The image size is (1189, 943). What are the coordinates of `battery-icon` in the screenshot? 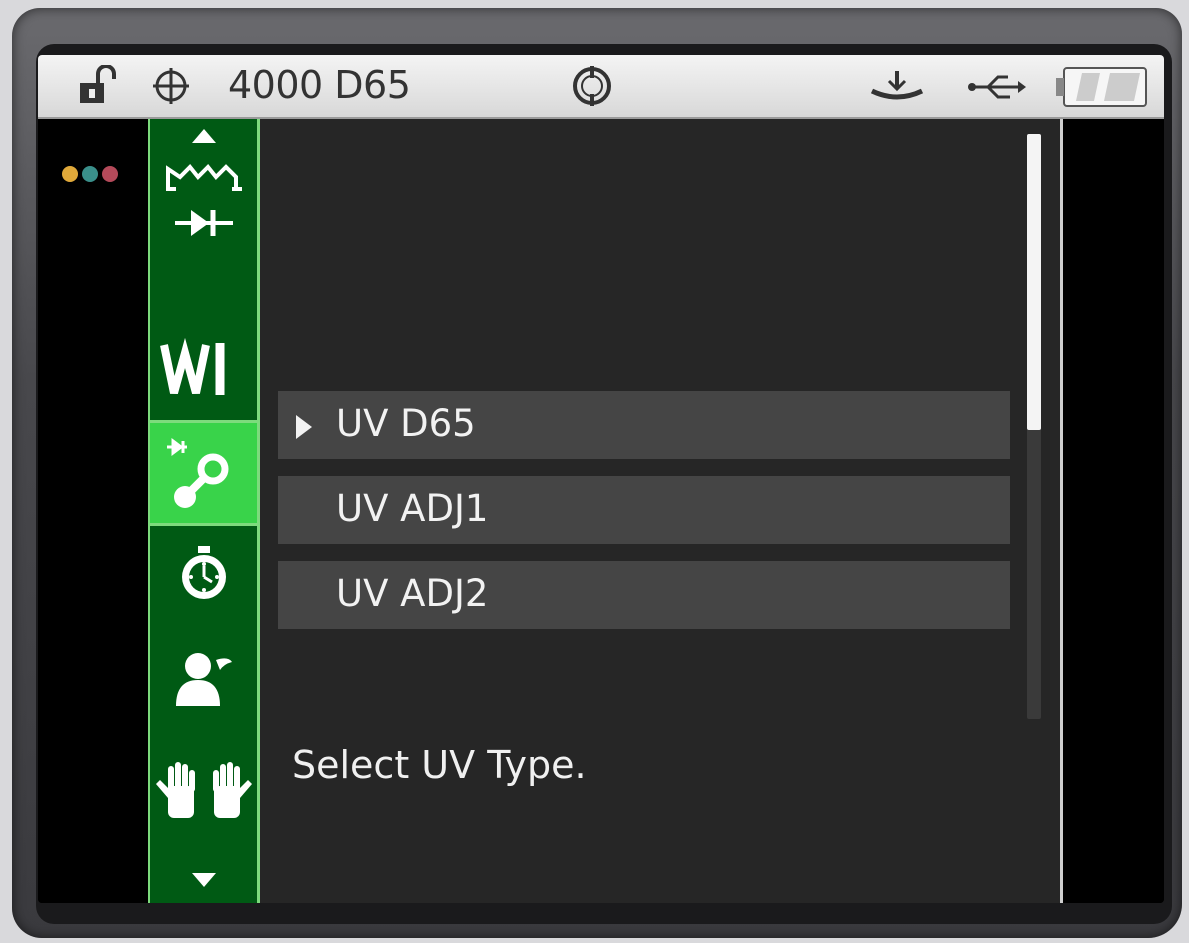 It's located at (1101, 87).